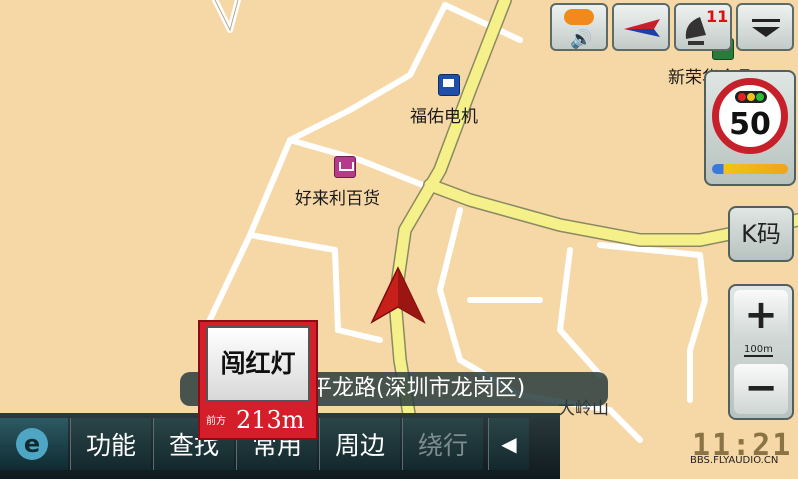  I want to click on compass-button, so click(641, 27).